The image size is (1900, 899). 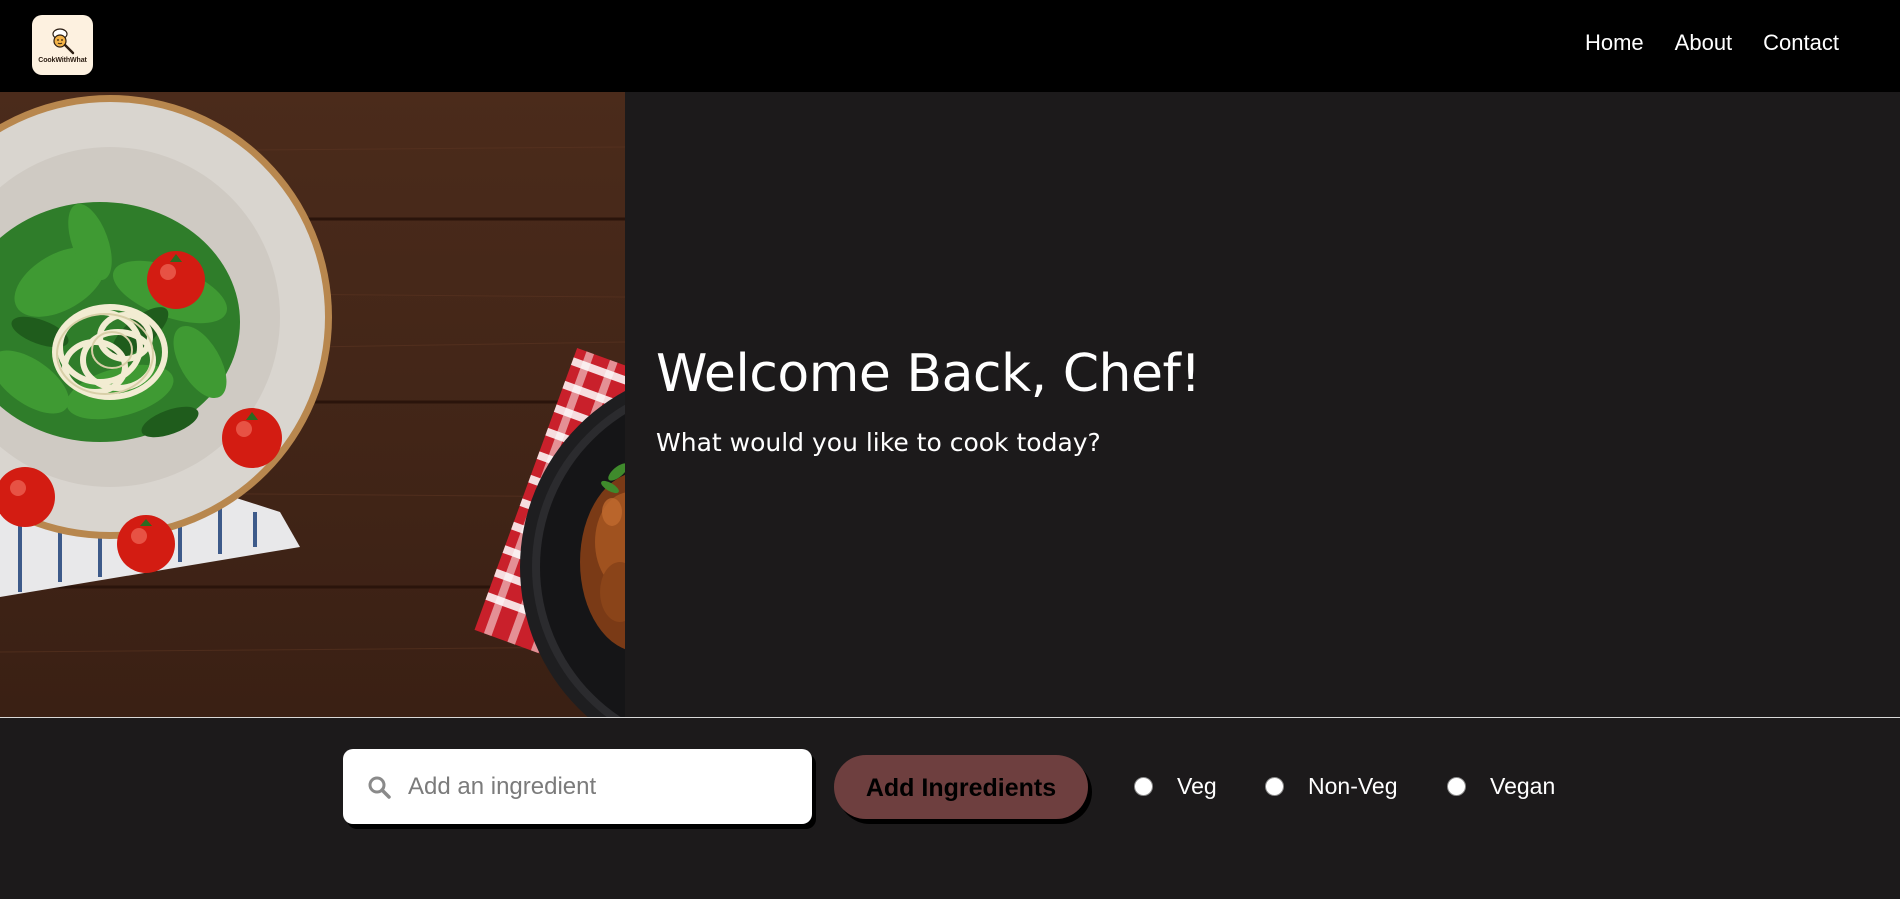 What do you see at coordinates (1456, 786) in the screenshot?
I see `vegan-radio` at bounding box center [1456, 786].